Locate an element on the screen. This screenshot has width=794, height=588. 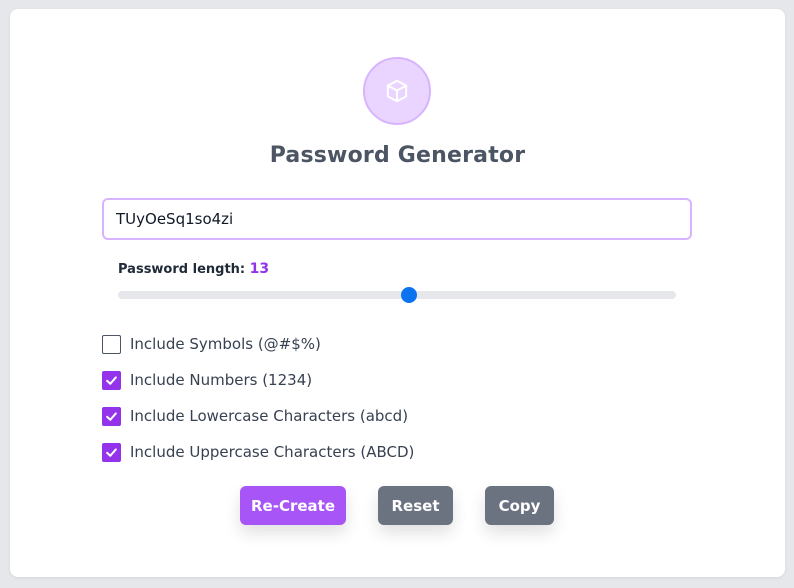
page-title: Password Generator is located at coordinates (397, 155).